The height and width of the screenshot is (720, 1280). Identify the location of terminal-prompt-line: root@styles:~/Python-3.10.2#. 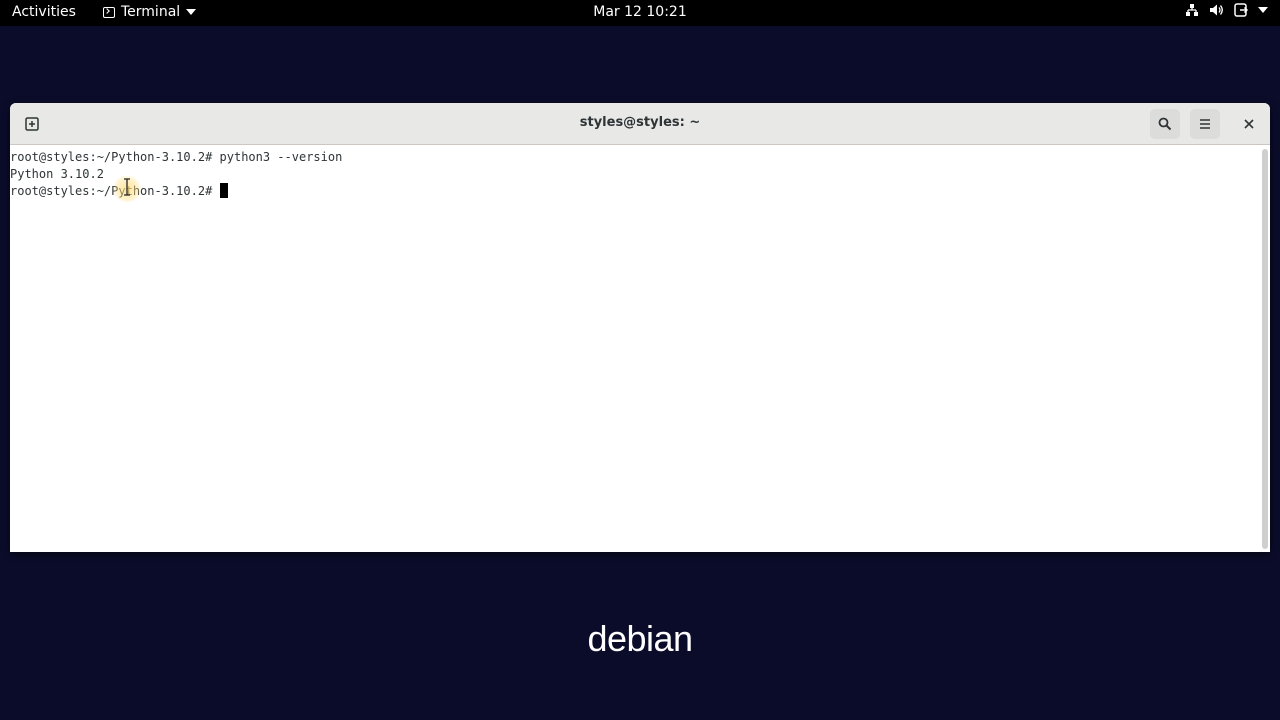
(635, 191).